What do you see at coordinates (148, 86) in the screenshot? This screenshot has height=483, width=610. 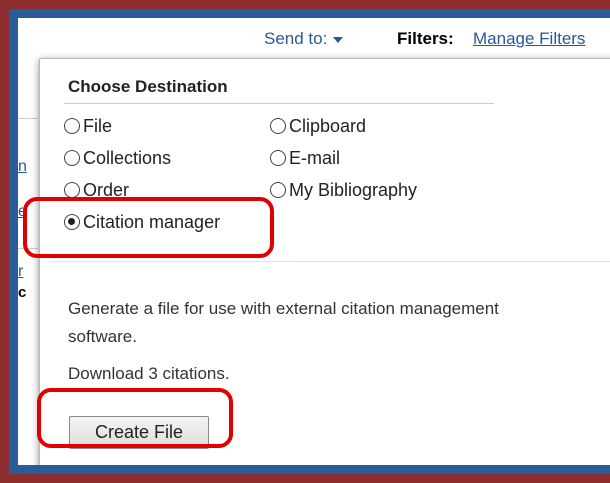 I see `popup-title: Choose Destination` at bounding box center [148, 86].